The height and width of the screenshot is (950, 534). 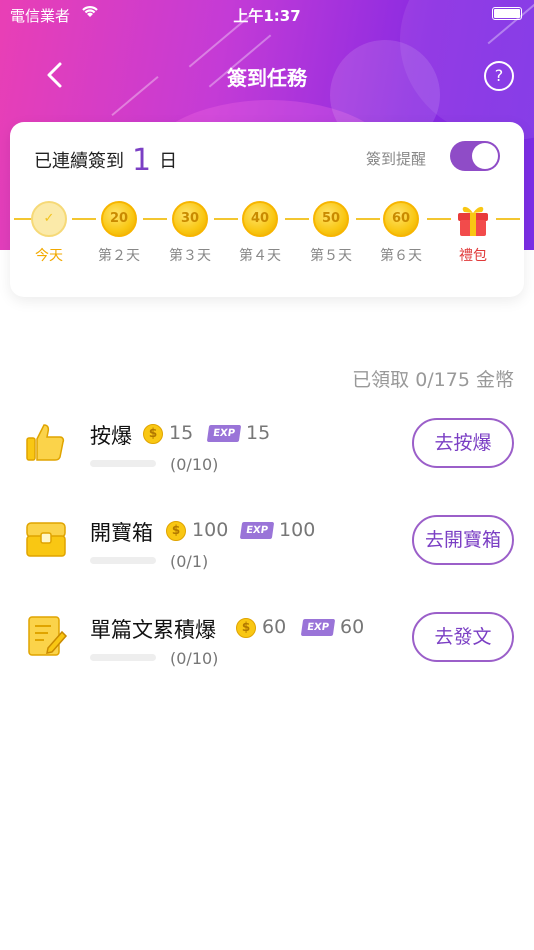 I want to click on task-go-button: 去按爆, so click(x=463, y=443).